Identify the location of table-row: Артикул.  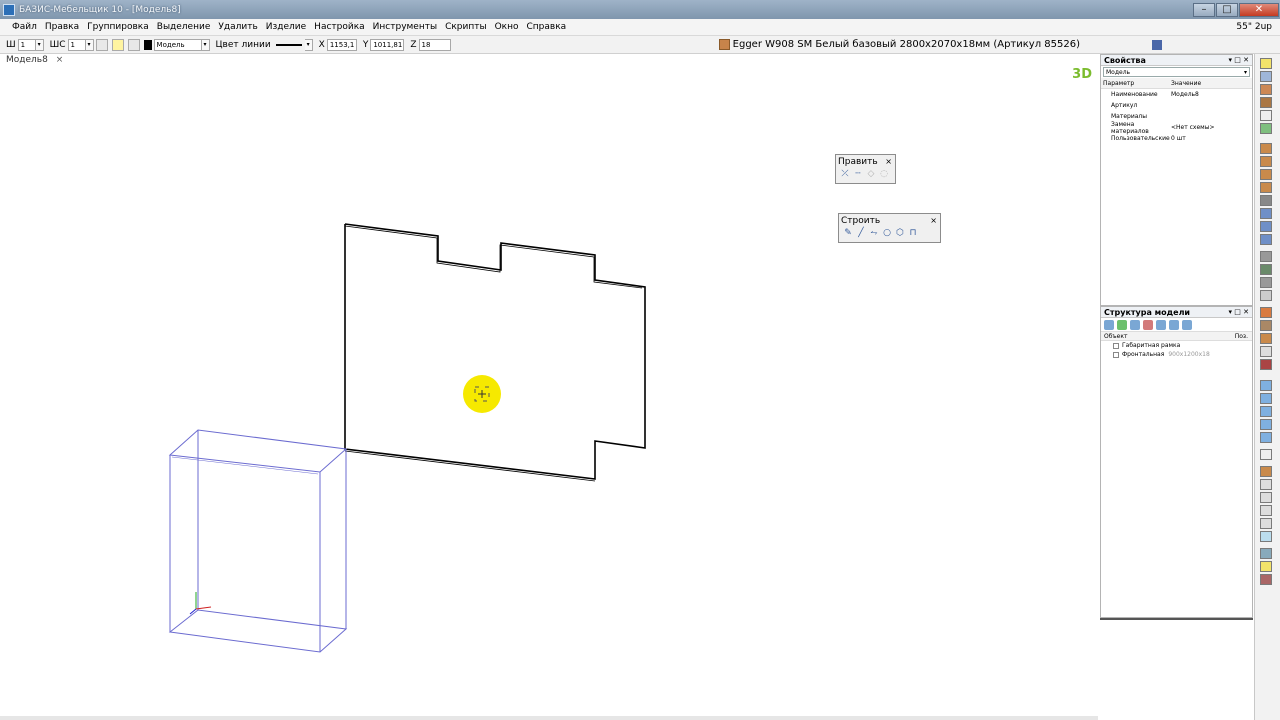
(1176, 105).